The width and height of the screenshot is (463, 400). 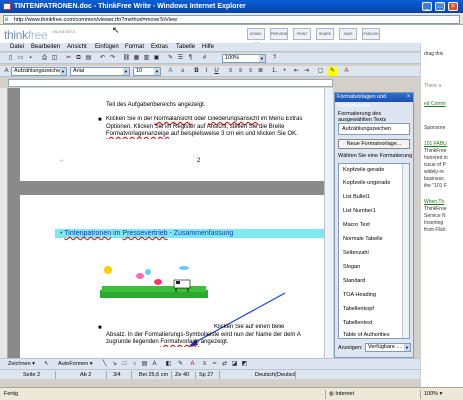 I want to click on menu-ansicht: Ansicht, so click(x=77, y=47).